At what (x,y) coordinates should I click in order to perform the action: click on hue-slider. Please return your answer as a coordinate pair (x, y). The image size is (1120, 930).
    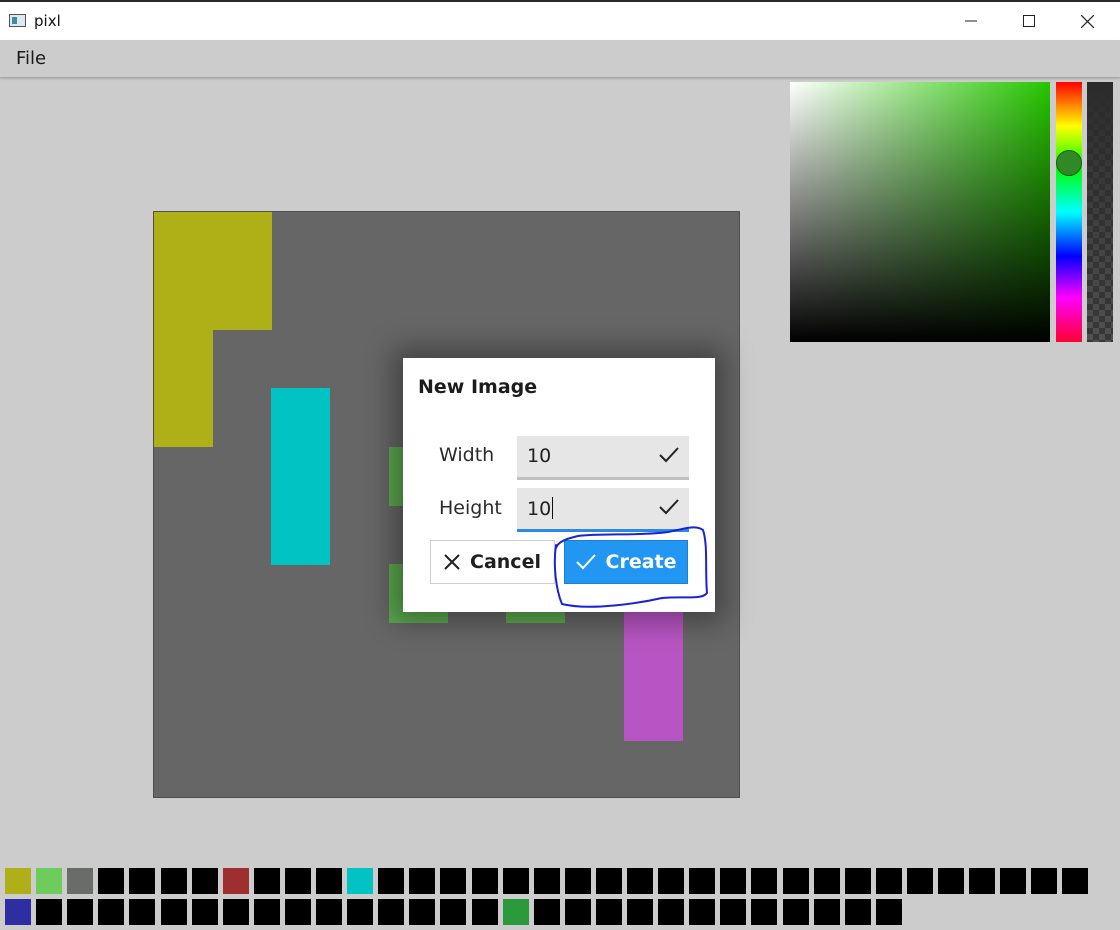
    Looking at the image, I should click on (1069, 212).